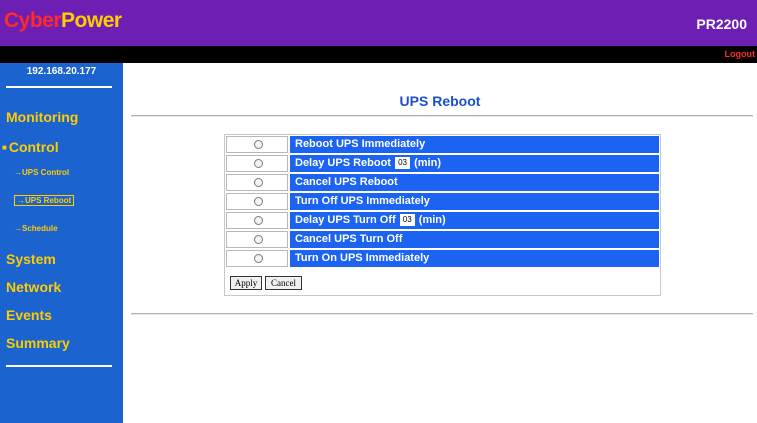 The width and height of the screenshot is (757, 423). I want to click on radio-reboot-immediately, so click(258, 144).